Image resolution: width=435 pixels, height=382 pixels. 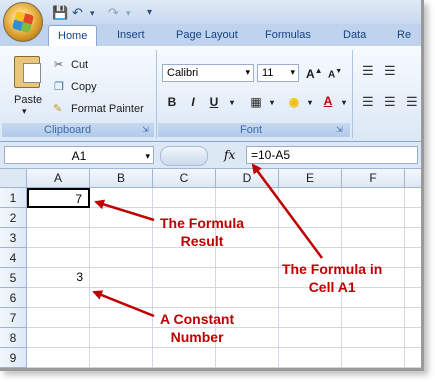 What do you see at coordinates (404, 35) in the screenshot?
I see `tab-review: Re` at bounding box center [404, 35].